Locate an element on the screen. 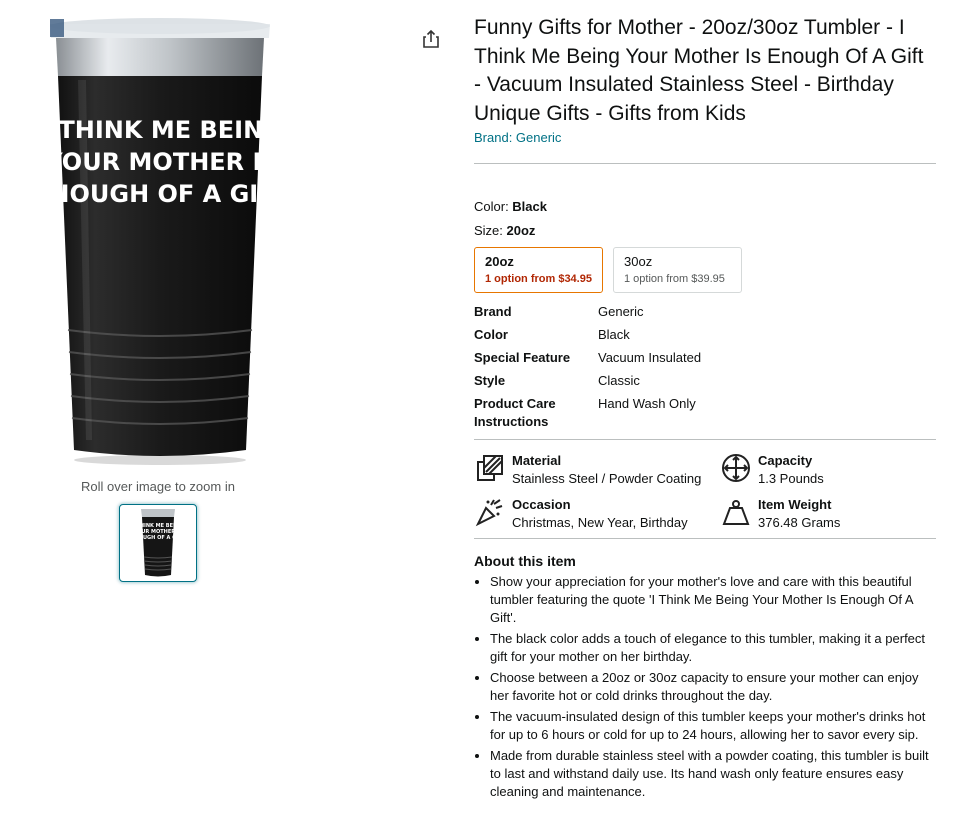 The height and width of the screenshot is (823, 959). spec-row-brand: Brand Generic is located at coordinates (705, 312).